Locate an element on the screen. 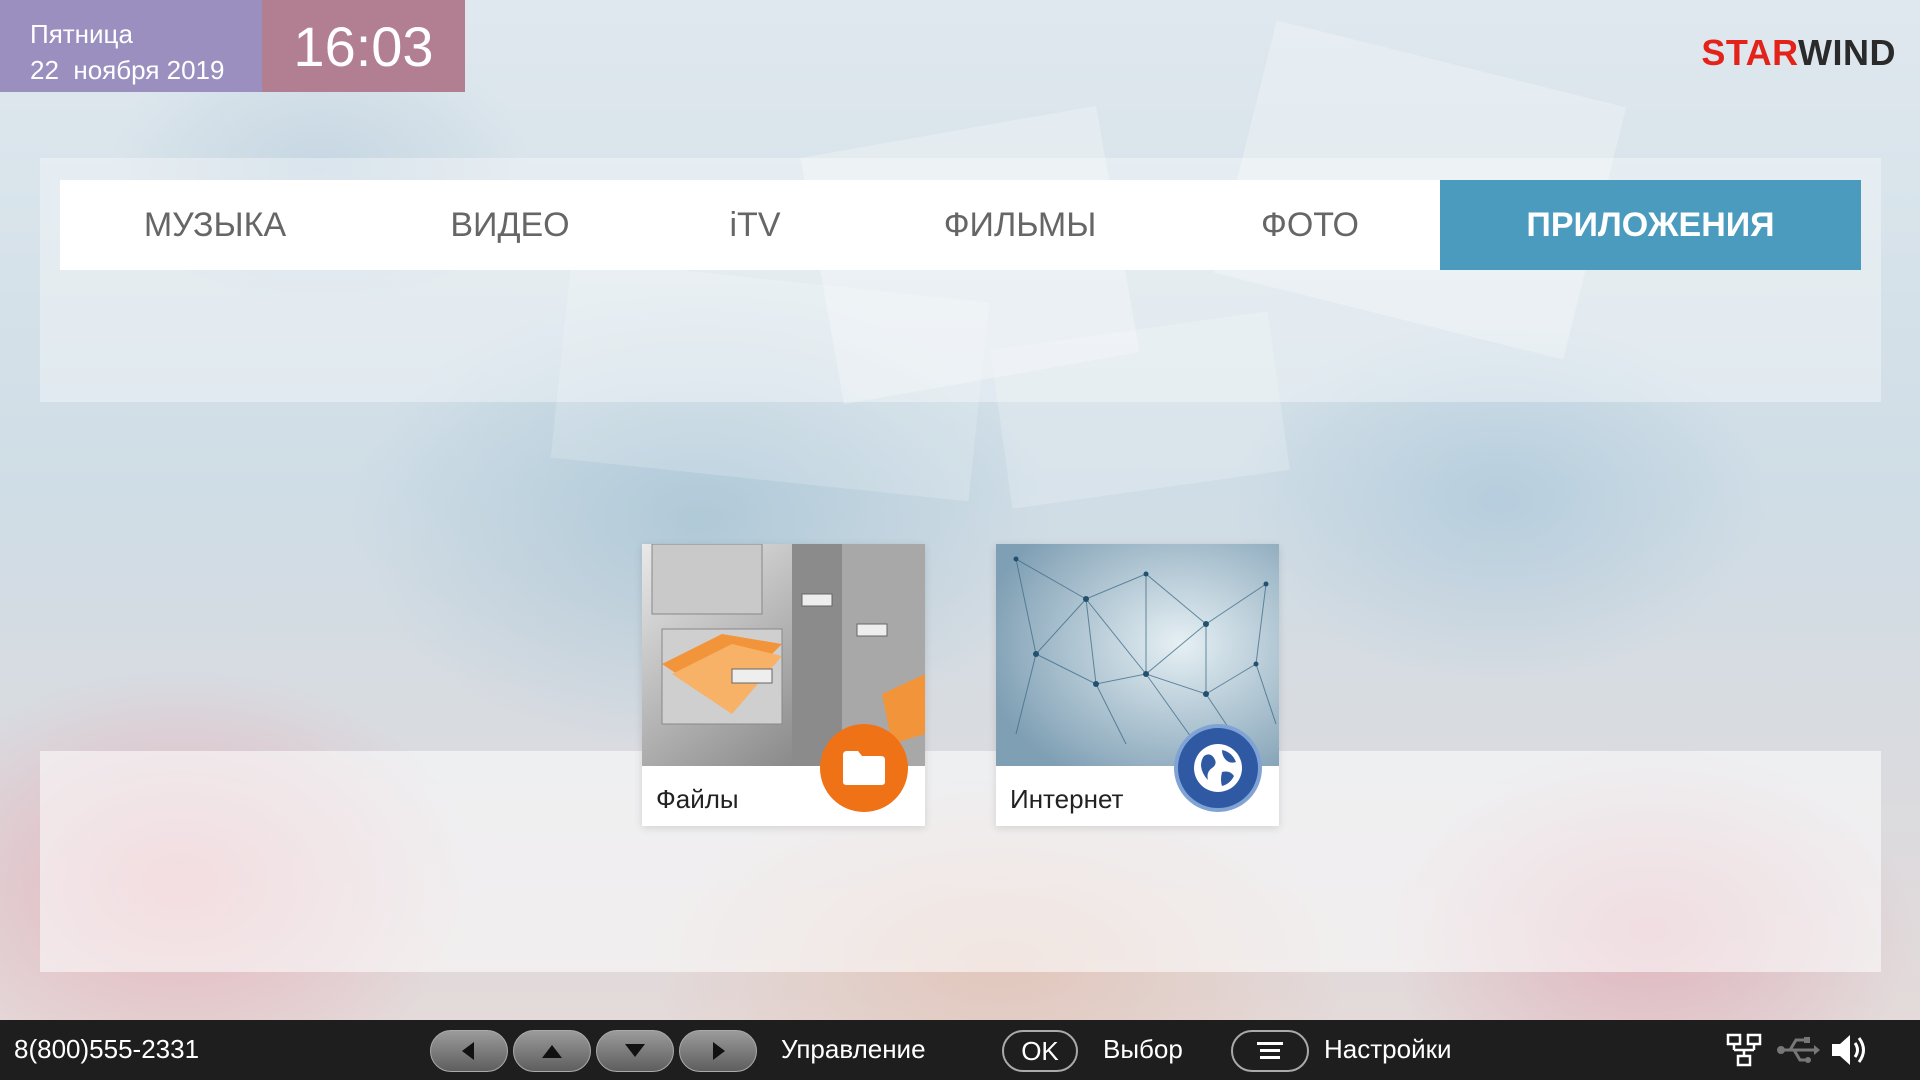 This screenshot has width=1920, height=1080. starwind-logo: STARWIND is located at coordinates (1798, 53).